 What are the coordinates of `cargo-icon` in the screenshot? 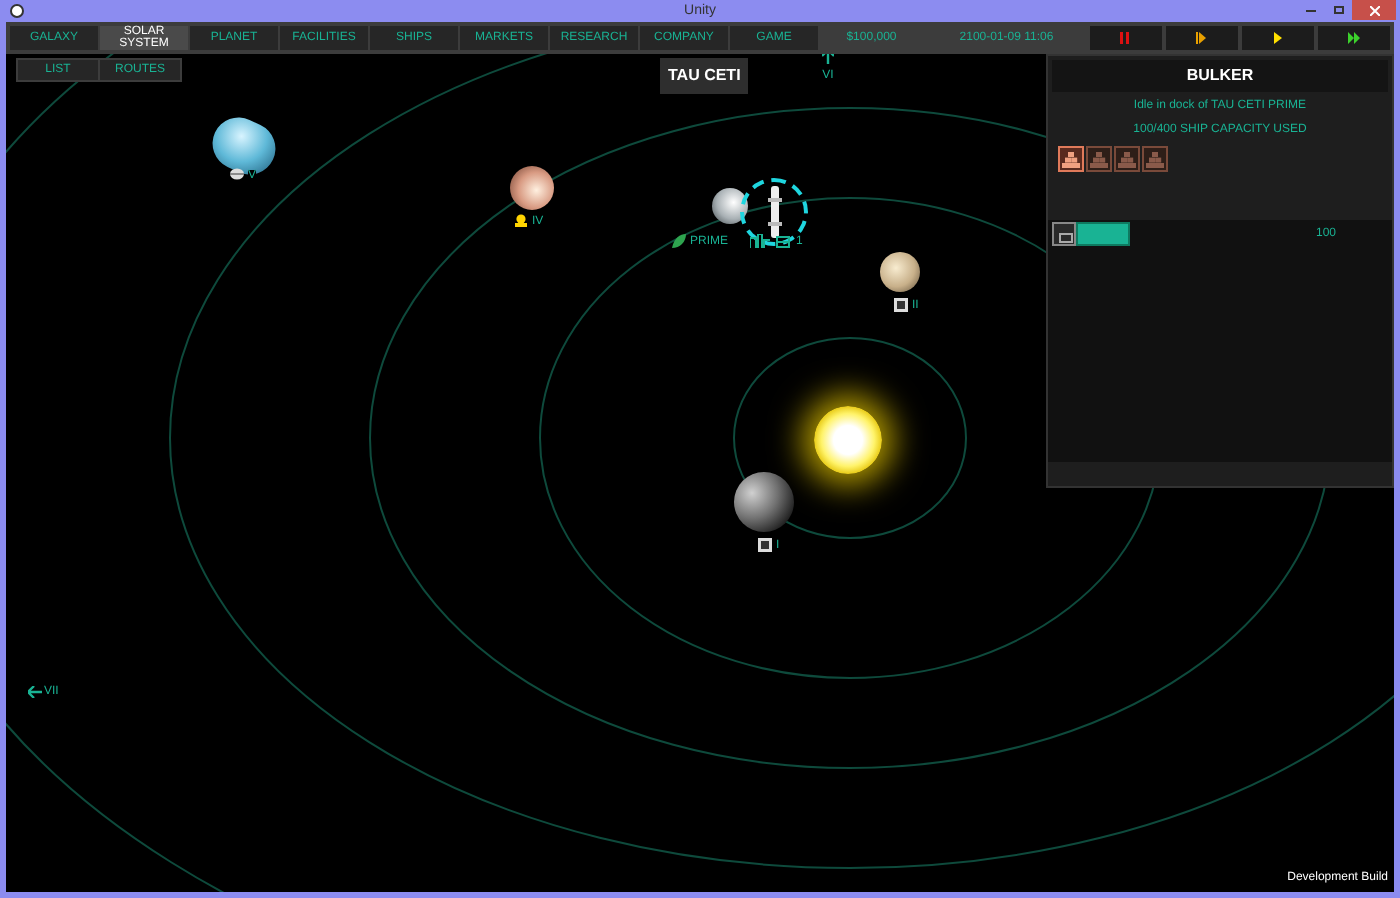 It's located at (783, 241).